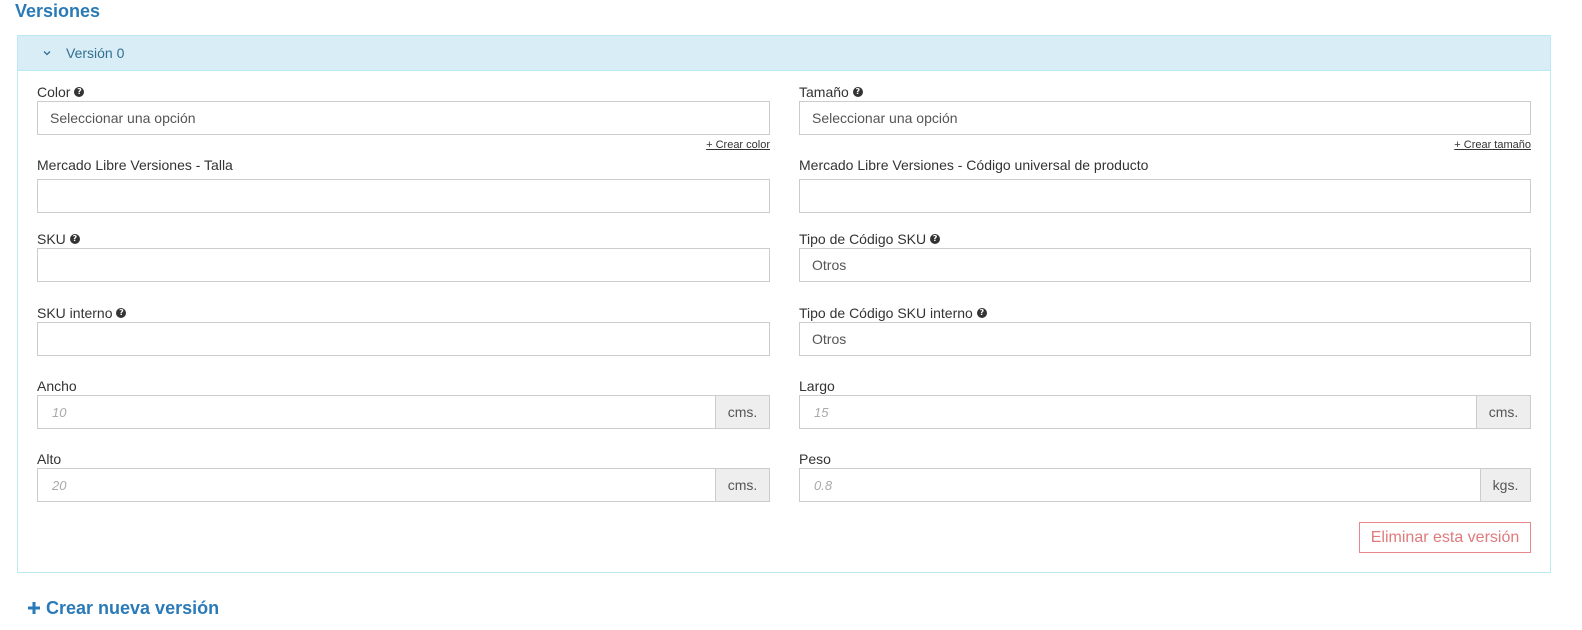 The width and height of the screenshot is (1582, 630). I want to click on tamano-label: Tamaño ?, so click(831, 92).